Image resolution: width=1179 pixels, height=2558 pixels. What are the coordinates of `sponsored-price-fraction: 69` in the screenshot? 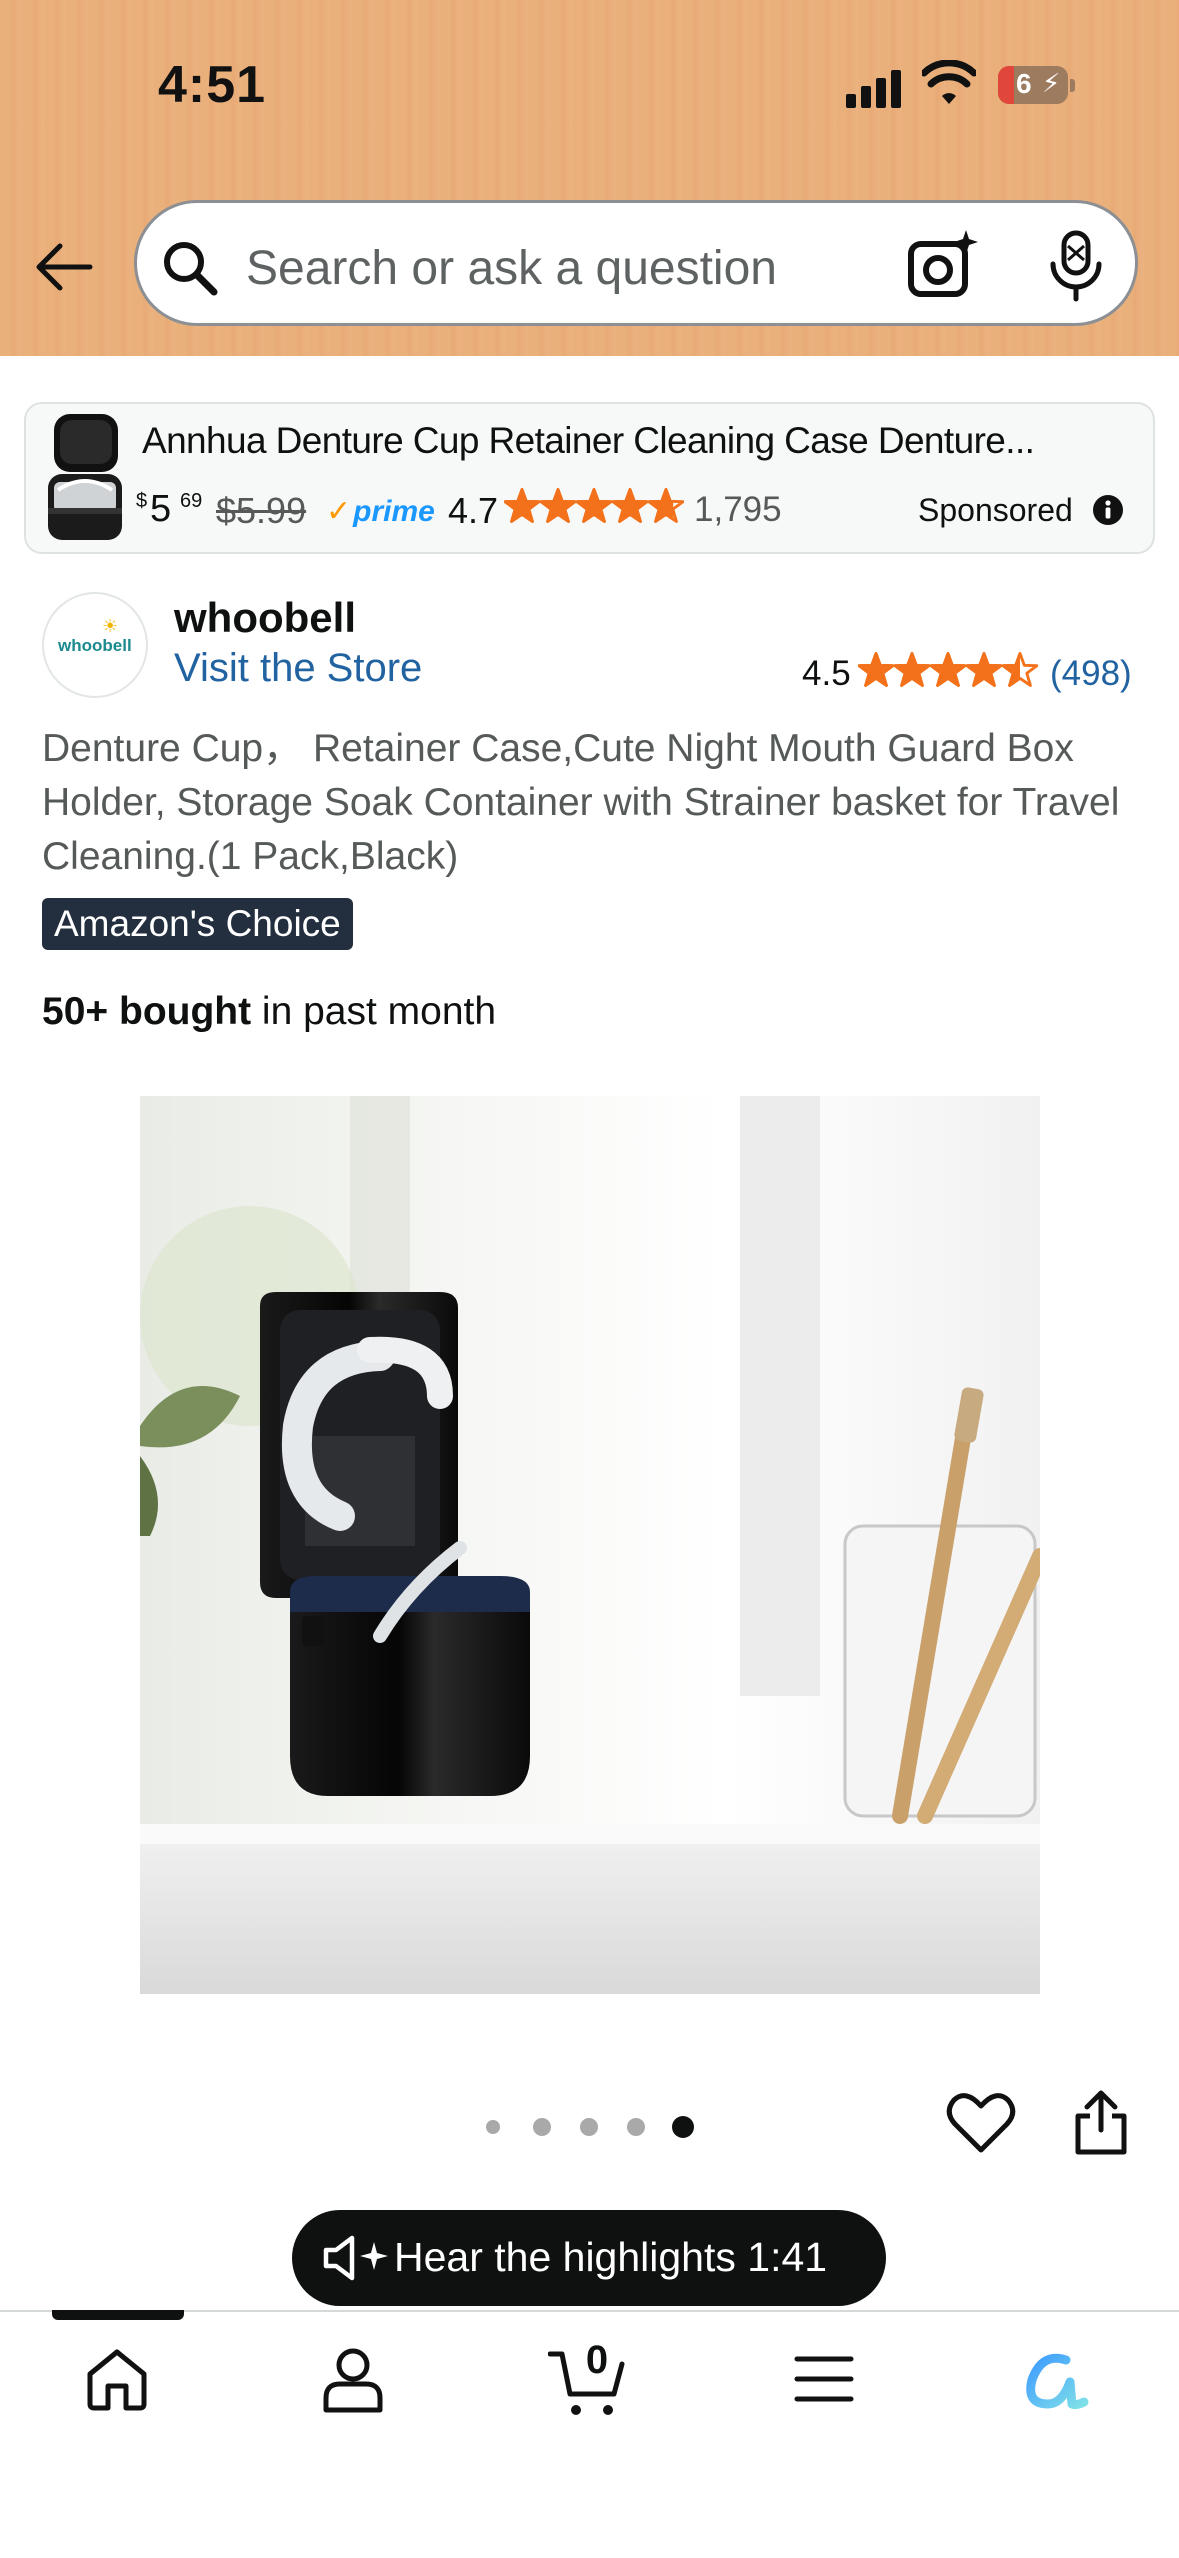 It's located at (191, 501).